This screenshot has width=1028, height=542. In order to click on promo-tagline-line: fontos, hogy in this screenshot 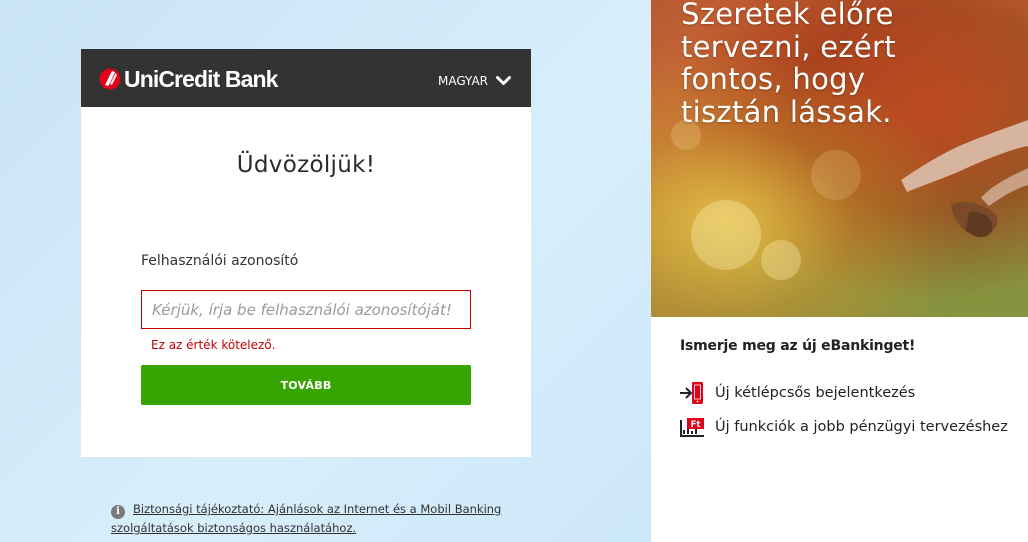, I will do `click(773, 79)`.